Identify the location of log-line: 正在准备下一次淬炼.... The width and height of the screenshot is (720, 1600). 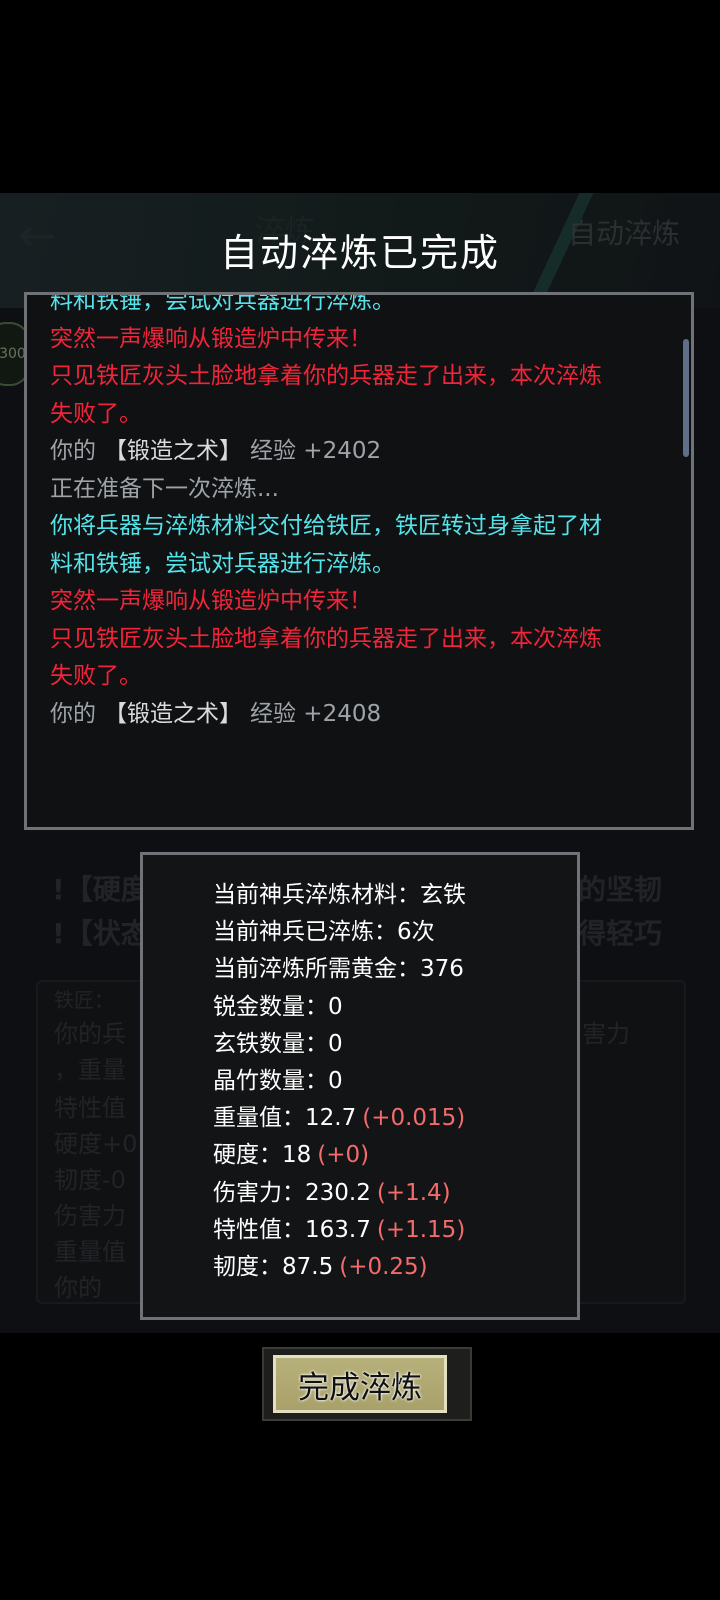
(164, 488).